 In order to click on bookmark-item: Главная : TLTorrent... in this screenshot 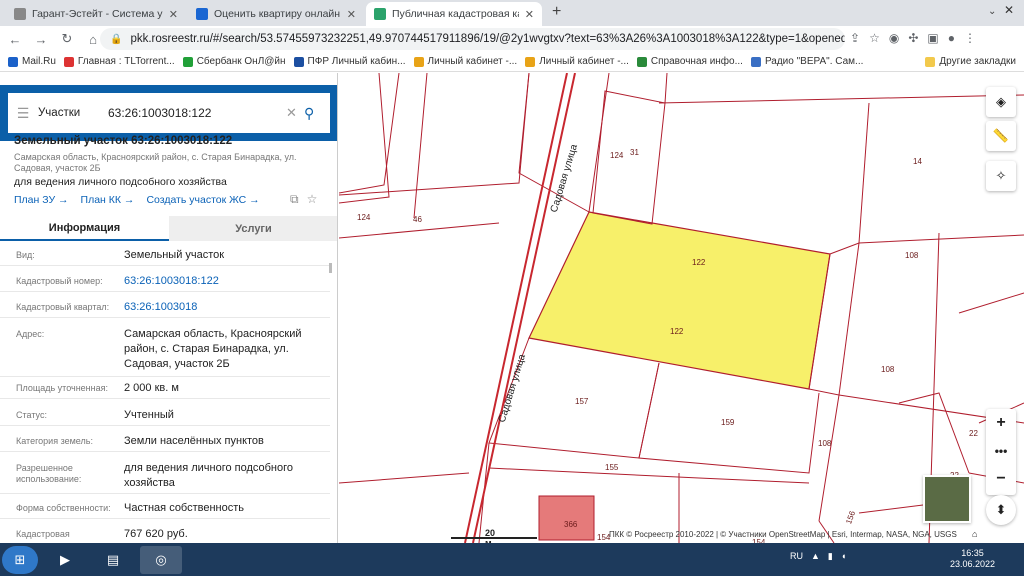, I will do `click(119, 61)`.